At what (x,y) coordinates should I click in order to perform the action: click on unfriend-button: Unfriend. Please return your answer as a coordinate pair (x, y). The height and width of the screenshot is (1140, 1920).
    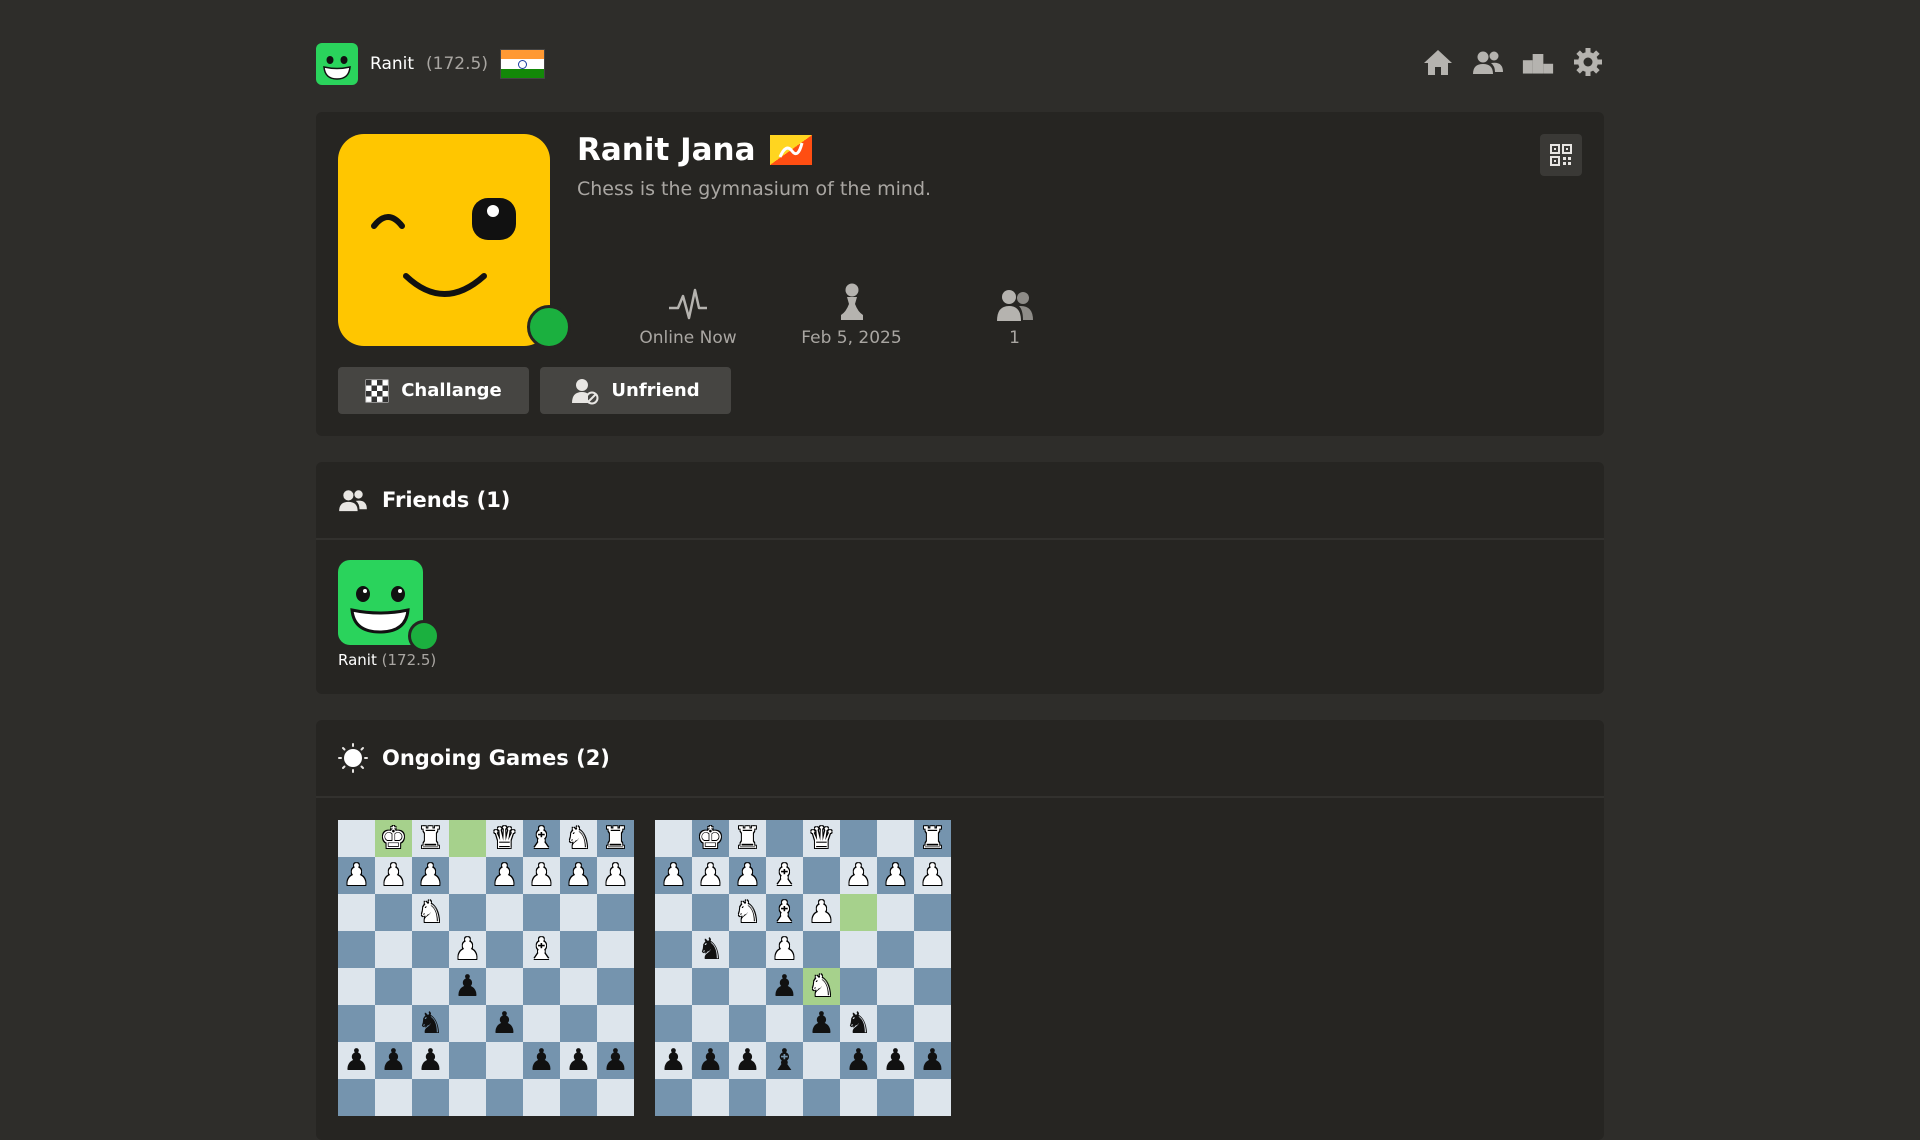
    Looking at the image, I should click on (635, 390).